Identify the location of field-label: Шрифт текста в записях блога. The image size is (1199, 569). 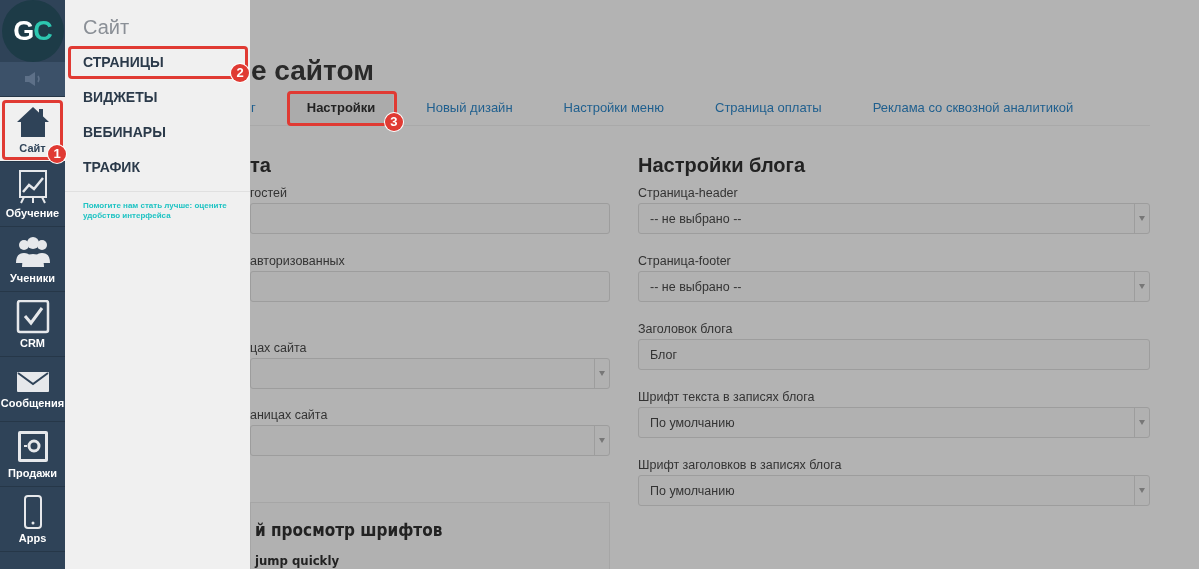
(727, 397).